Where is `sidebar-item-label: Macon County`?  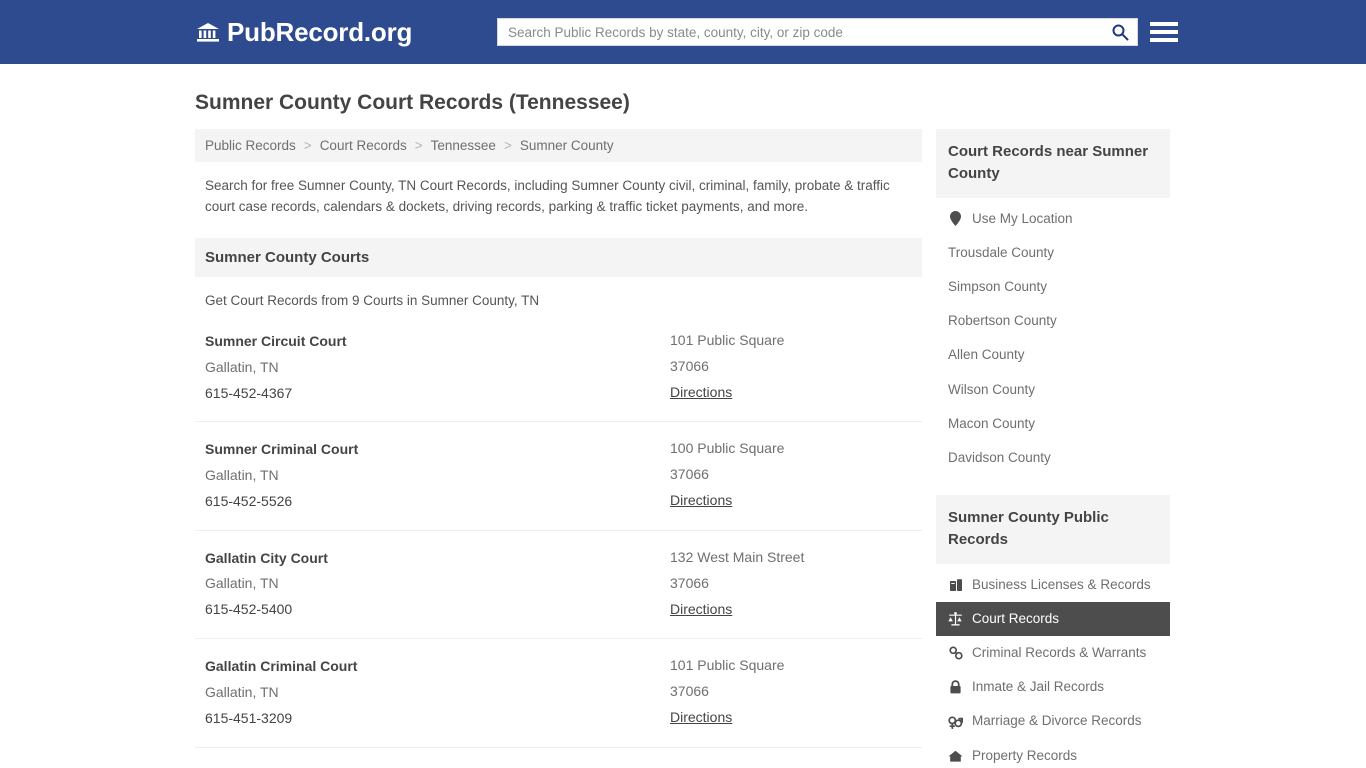
sidebar-item-label: Macon County is located at coordinates (992, 423).